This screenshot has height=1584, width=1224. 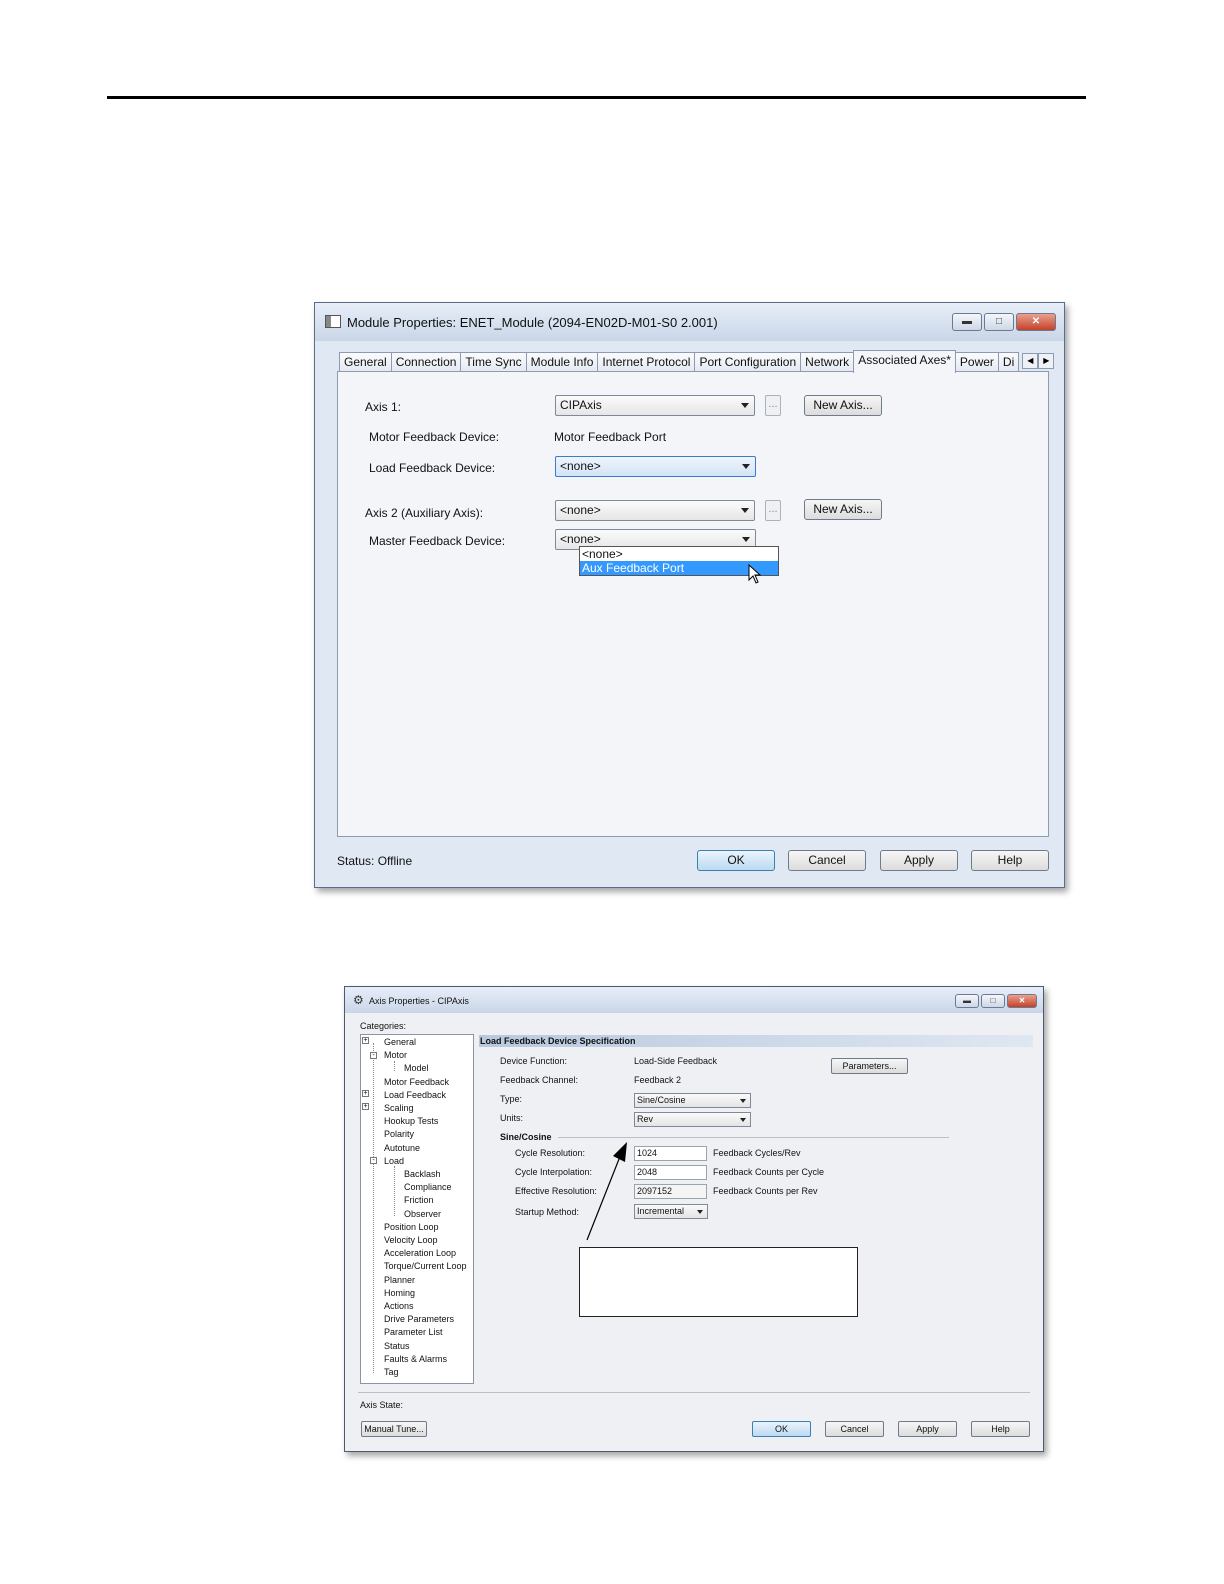 I want to click on tab-network: Network, so click(x=827, y=362).